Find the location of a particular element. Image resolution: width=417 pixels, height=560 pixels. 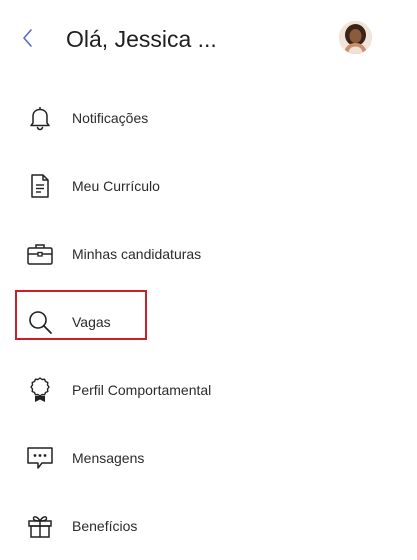

menu-item-meu-curriculo: Meu Currículo is located at coordinates (208, 186).